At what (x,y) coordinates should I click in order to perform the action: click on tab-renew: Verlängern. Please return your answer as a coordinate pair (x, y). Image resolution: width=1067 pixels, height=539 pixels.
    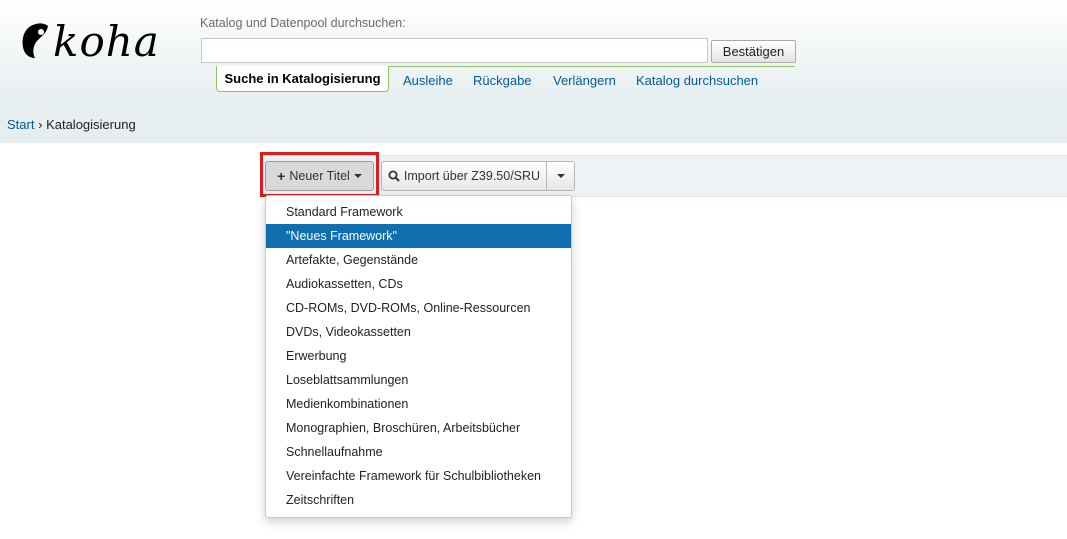
    Looking at the image, I should click on (584, 80).